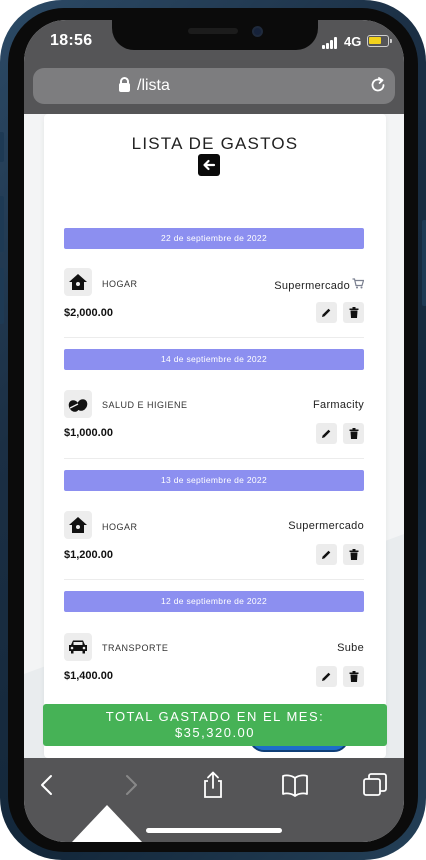 The image size is (426, 860). Describe the element at coordinates (2, 224) in the screenshot. I see `volume-up-button` at that location.